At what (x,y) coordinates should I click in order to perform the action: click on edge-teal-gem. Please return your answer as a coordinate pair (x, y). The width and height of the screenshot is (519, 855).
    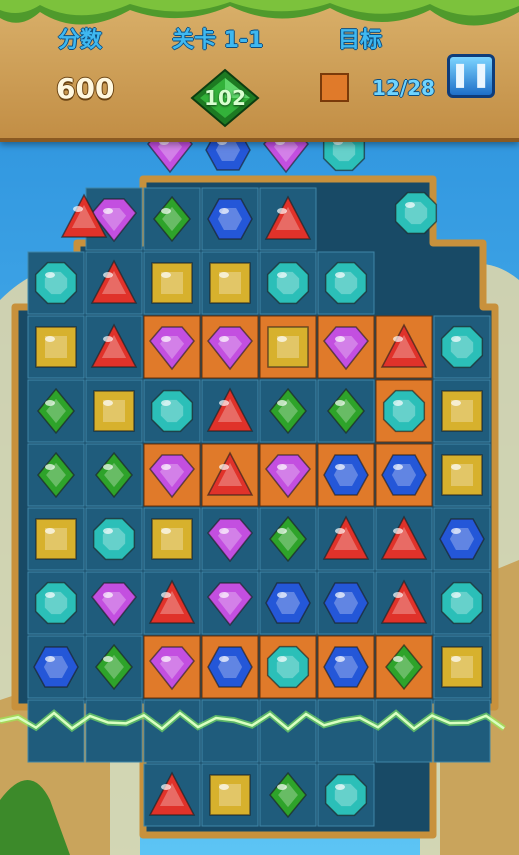
    Looking at the image, I should click on (416, 213).